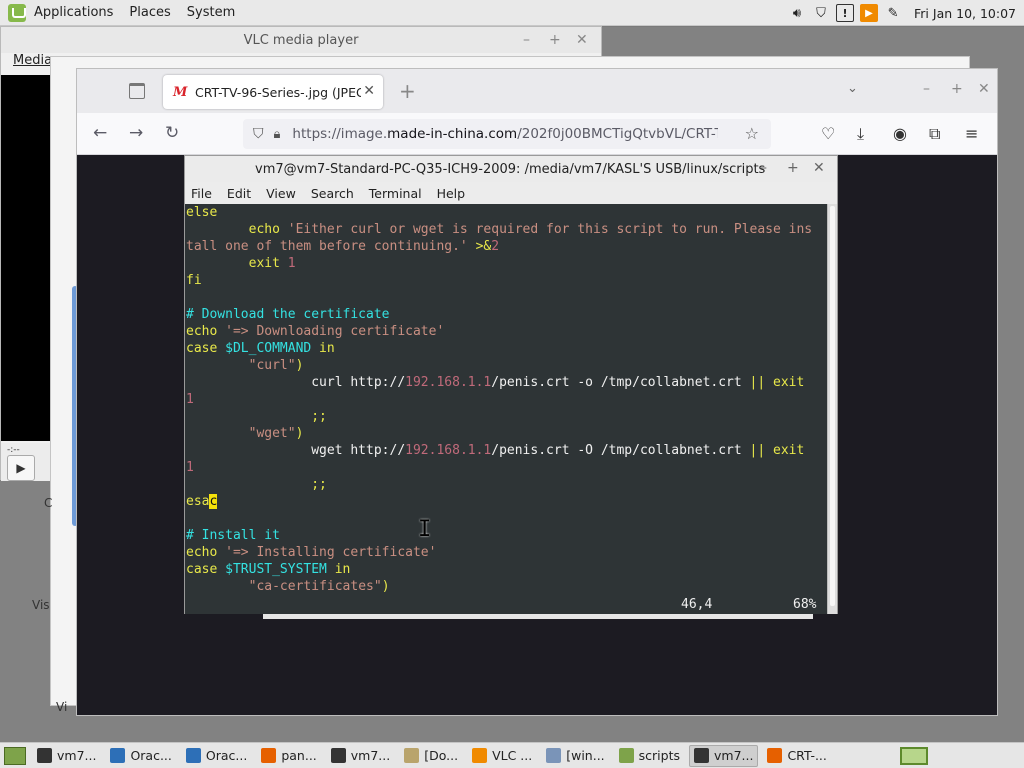 The height and width of the screenshot is (768, 1024). What do you see at coordinates (335, 331) in the screenshot?
I see `code-token: '=> Downloading certificate'` at bounding box center [335, 331].